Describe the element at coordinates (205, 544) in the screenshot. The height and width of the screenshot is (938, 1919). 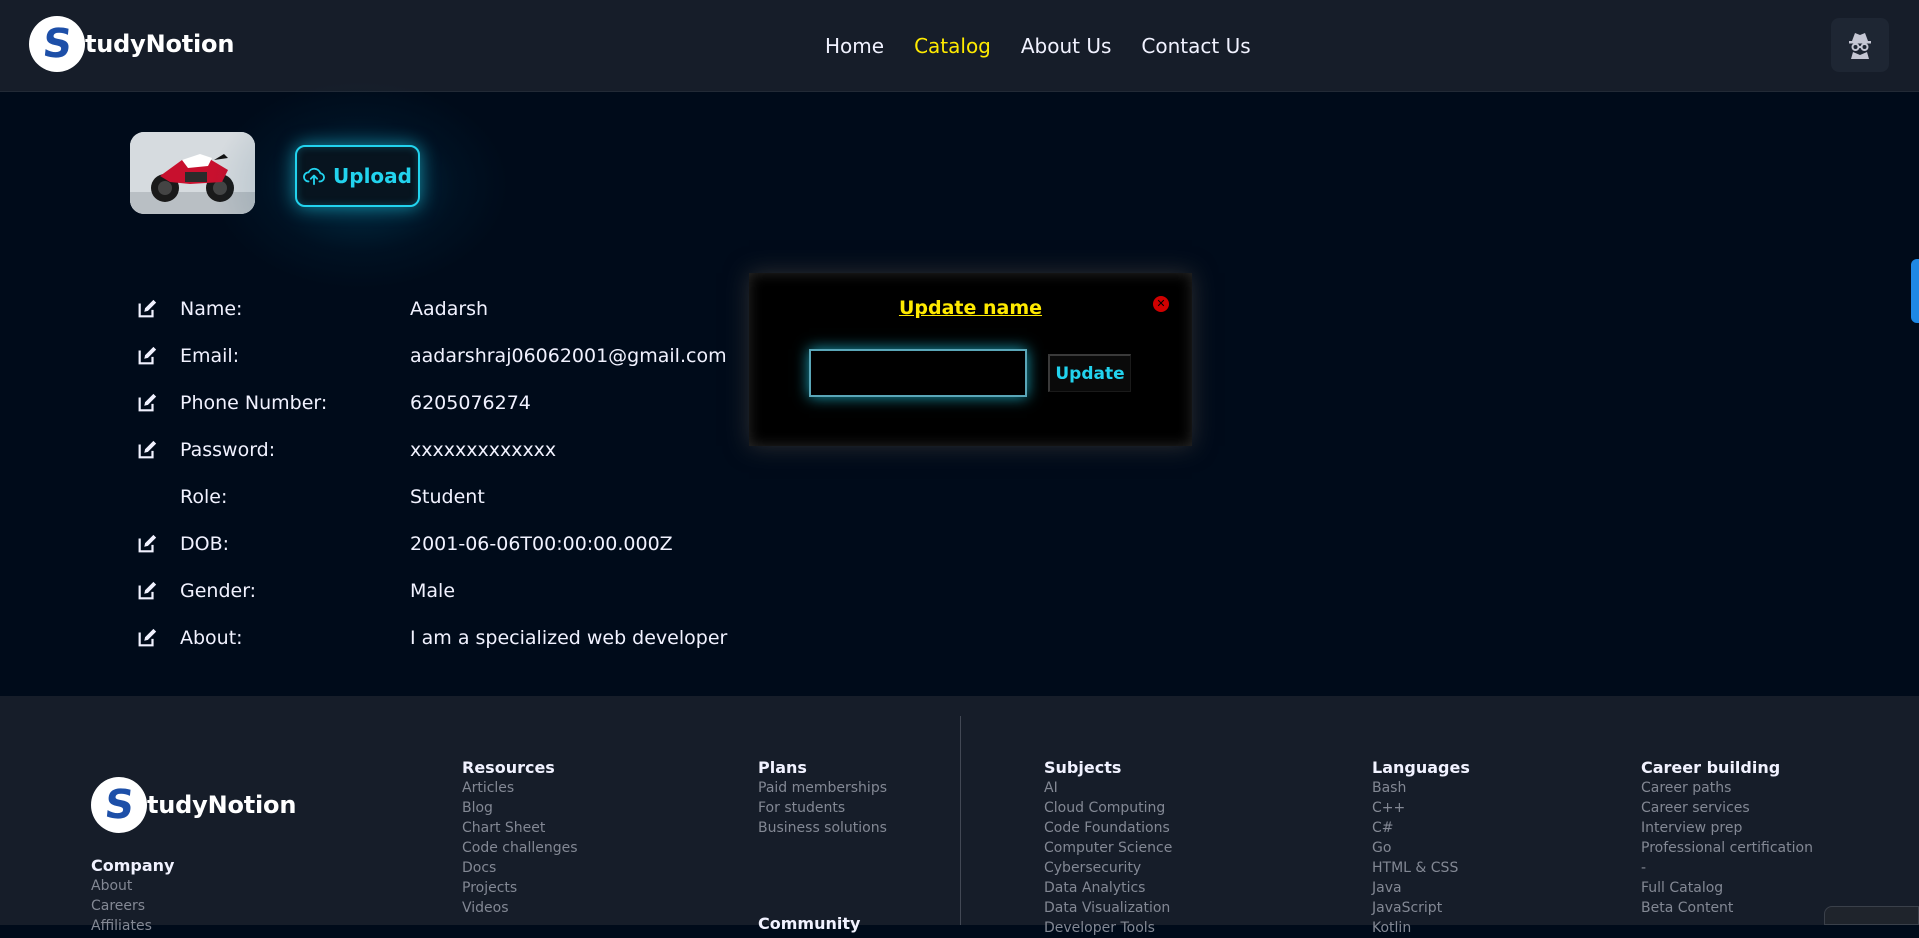
I see `field-label: DOB:` at that location.